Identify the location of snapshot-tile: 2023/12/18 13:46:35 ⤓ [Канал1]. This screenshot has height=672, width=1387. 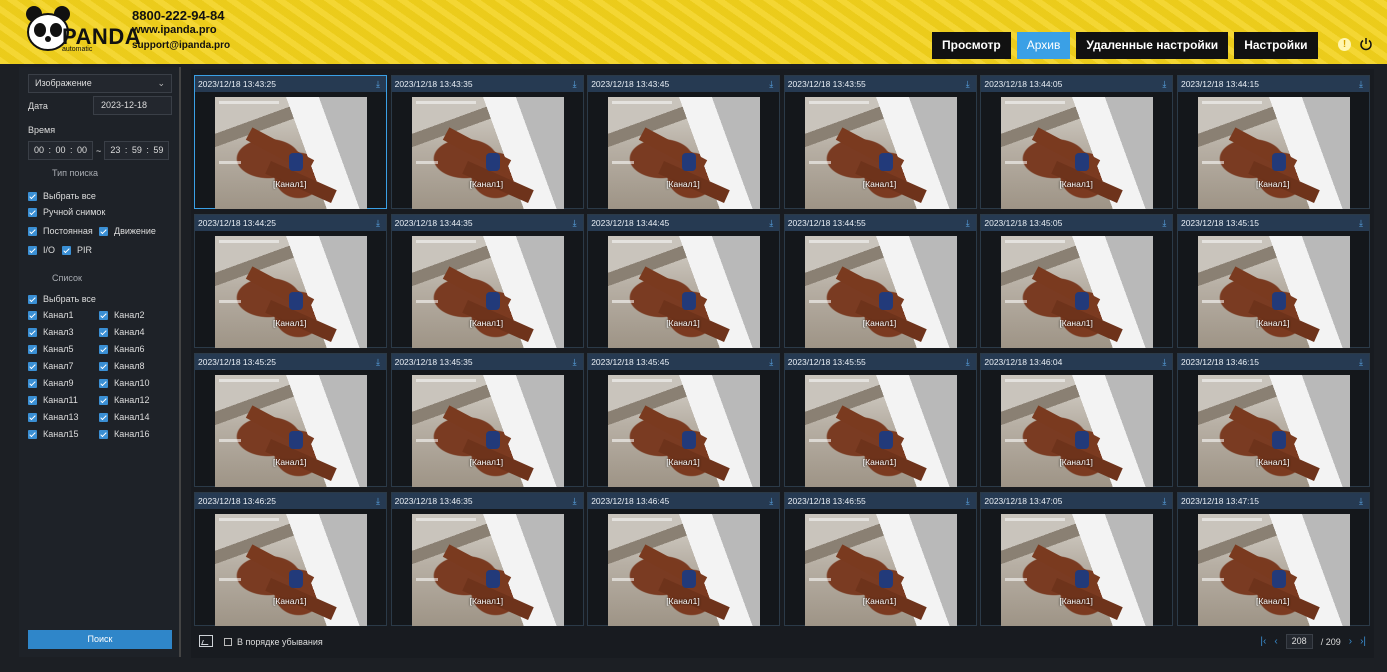
(487, 559).